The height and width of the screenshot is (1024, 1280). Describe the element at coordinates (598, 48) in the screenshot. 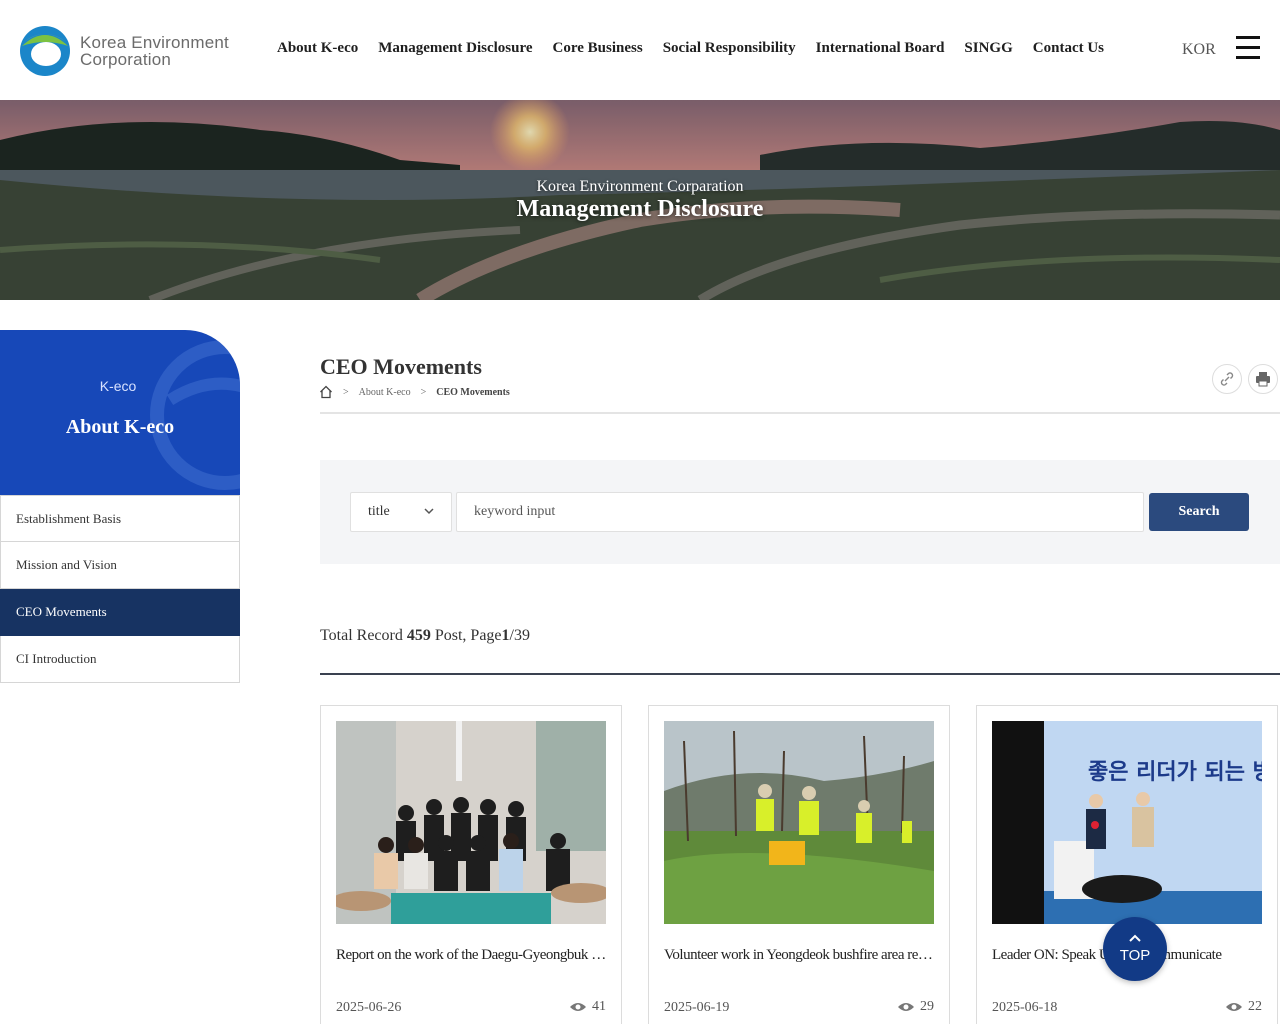

I see `nav-core-business: Core Business` at that location.